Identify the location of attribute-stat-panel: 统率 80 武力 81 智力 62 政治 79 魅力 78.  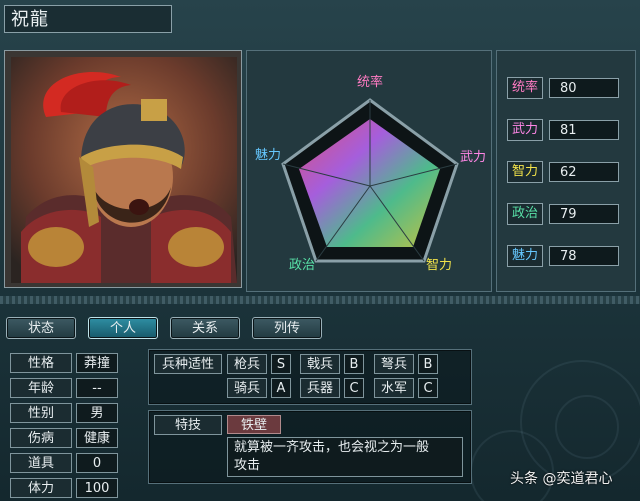
(566, 171).